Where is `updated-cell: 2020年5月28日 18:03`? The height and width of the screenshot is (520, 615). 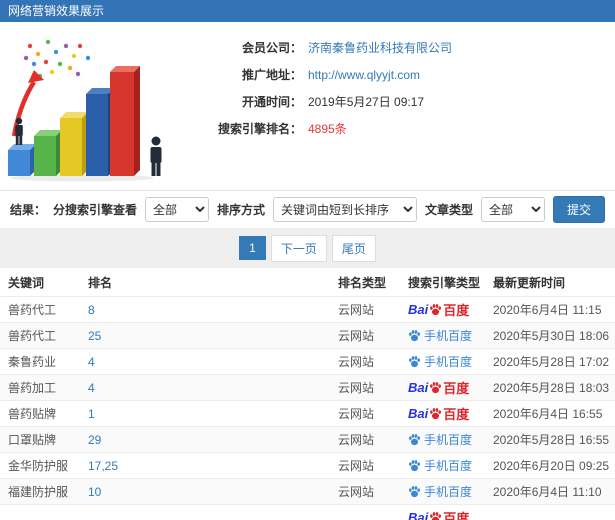 updated-cell: 2020年5月28日 18:03 is located at coordinates (551, 388).